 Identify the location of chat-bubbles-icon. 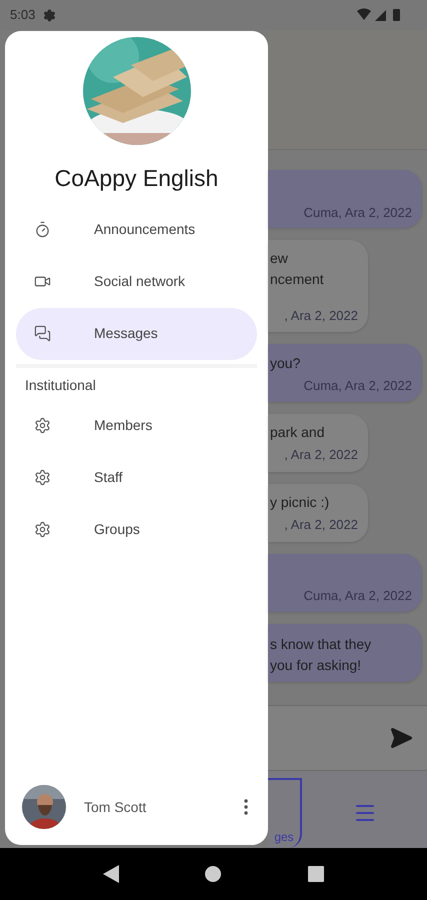
(42, 333).